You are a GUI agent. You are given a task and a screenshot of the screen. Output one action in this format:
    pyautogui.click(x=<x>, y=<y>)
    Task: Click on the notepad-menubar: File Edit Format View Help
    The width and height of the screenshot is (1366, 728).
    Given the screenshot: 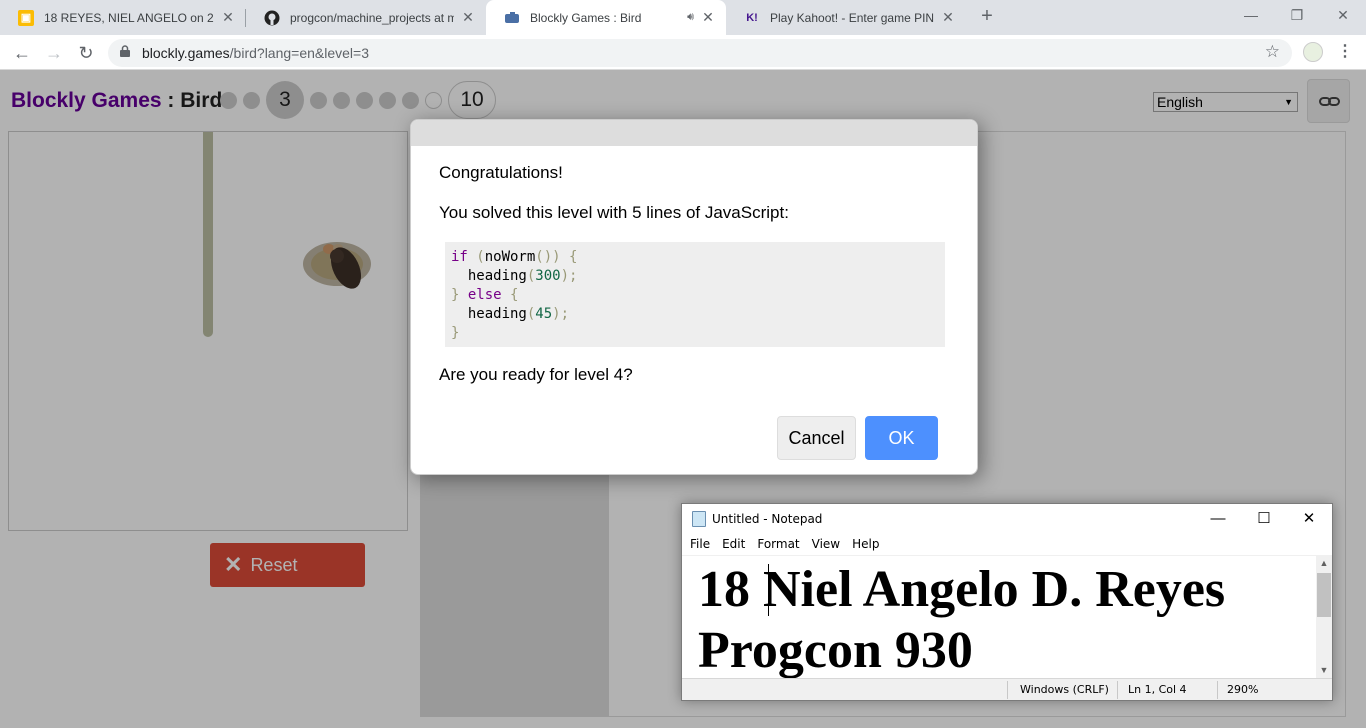 What is the action you would take?
    pyautogui.click(x=1007, y=544)
    